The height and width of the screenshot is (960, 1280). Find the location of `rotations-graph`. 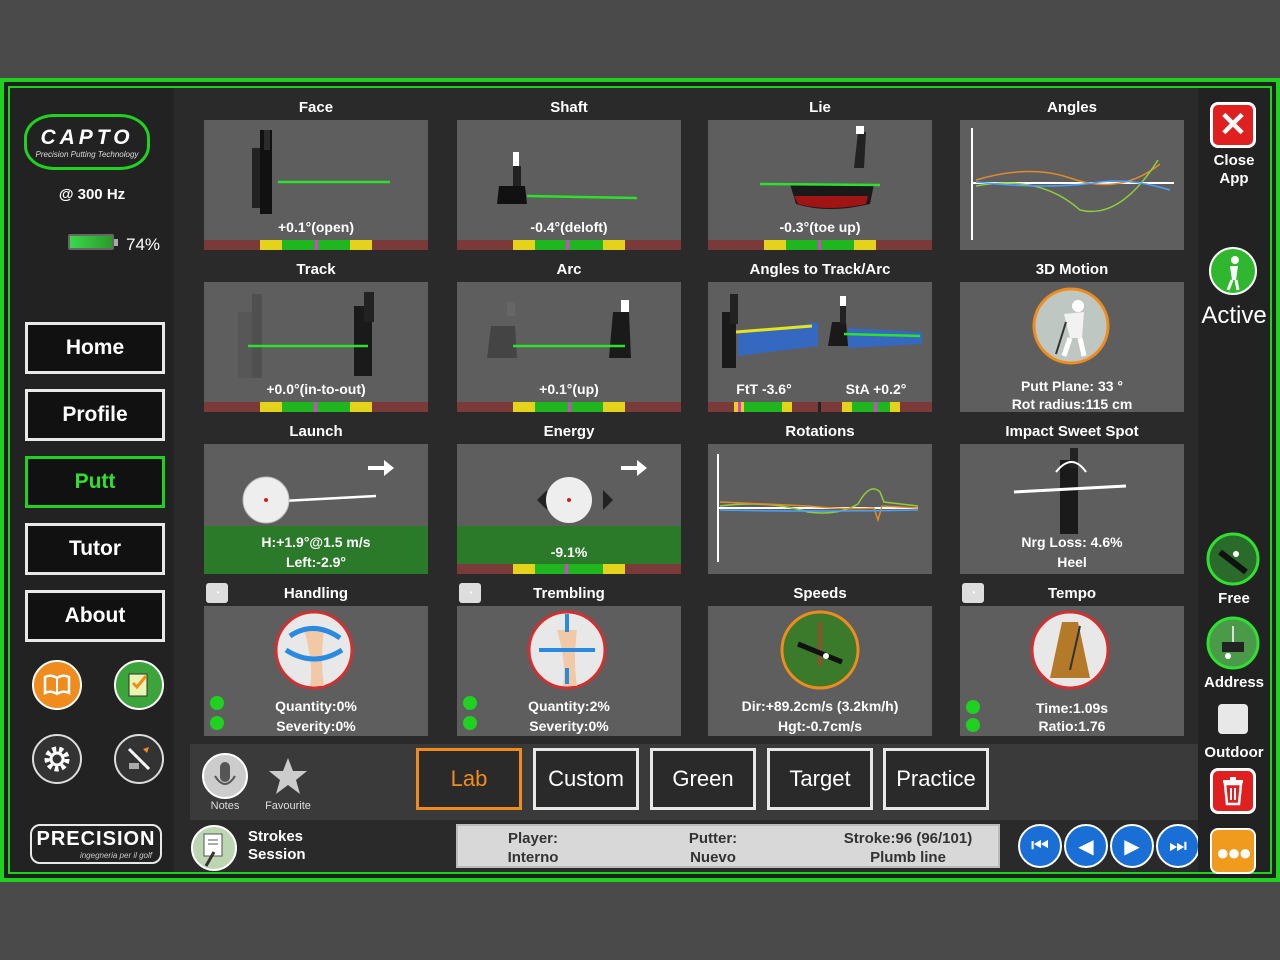

rotations-graph is located at coordinates (818, 508).